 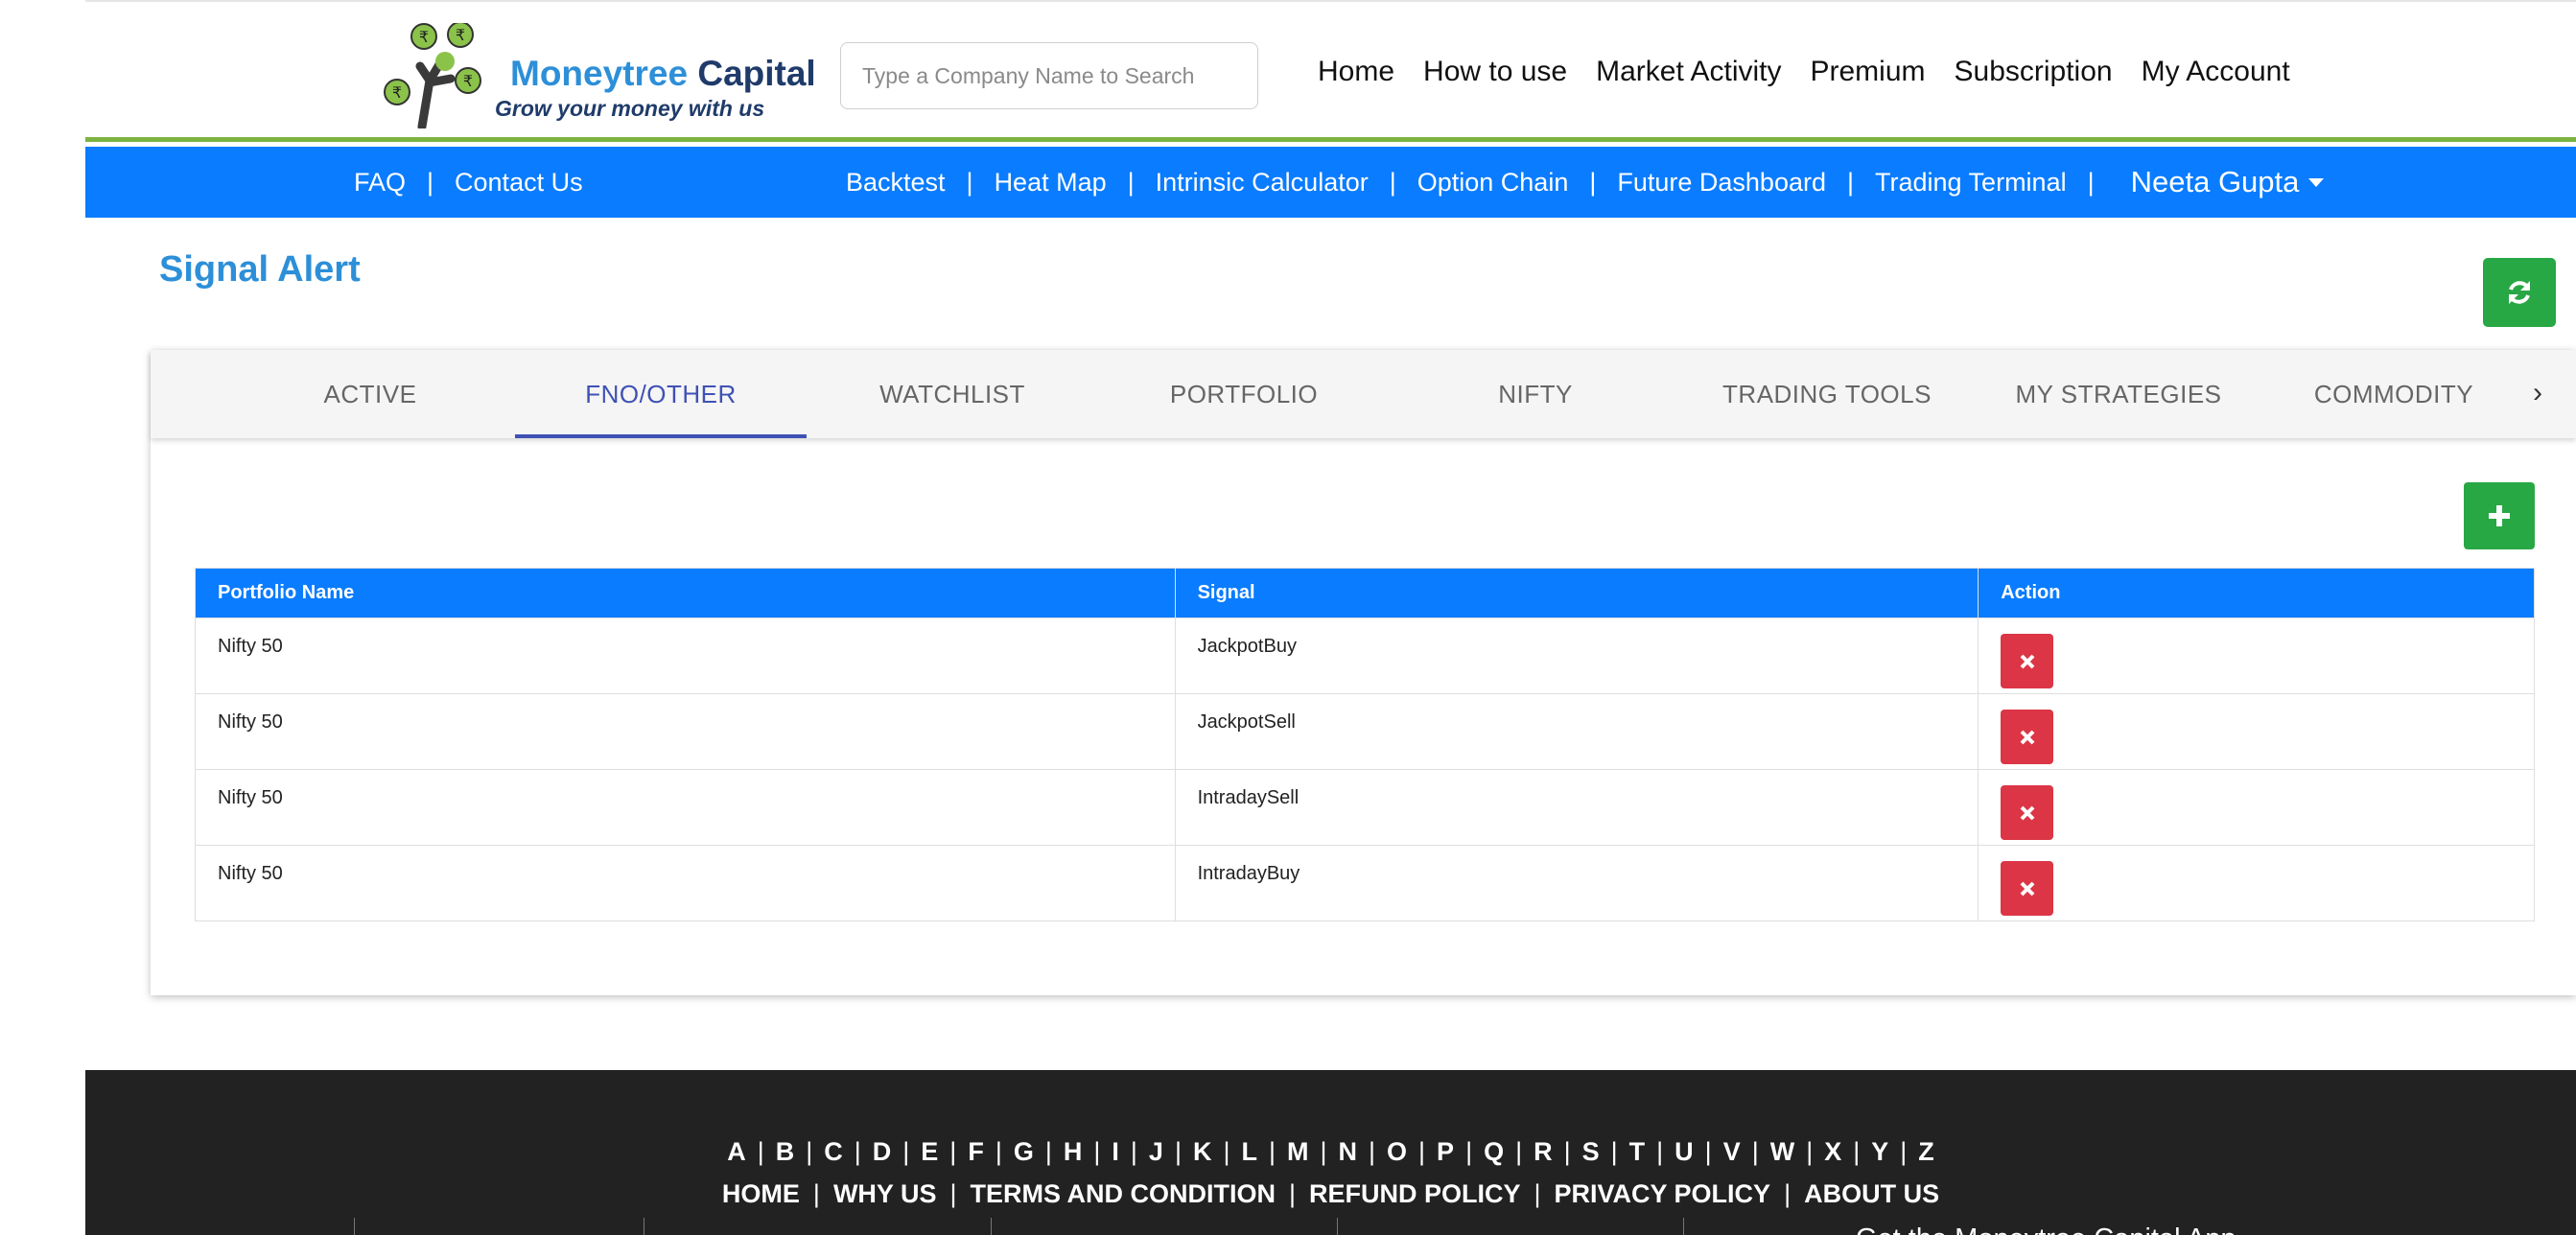 What do you see at coordinates (976, 1151) in the screenshot?
I see `letter-link: F` at bounding box center [976, 1151].